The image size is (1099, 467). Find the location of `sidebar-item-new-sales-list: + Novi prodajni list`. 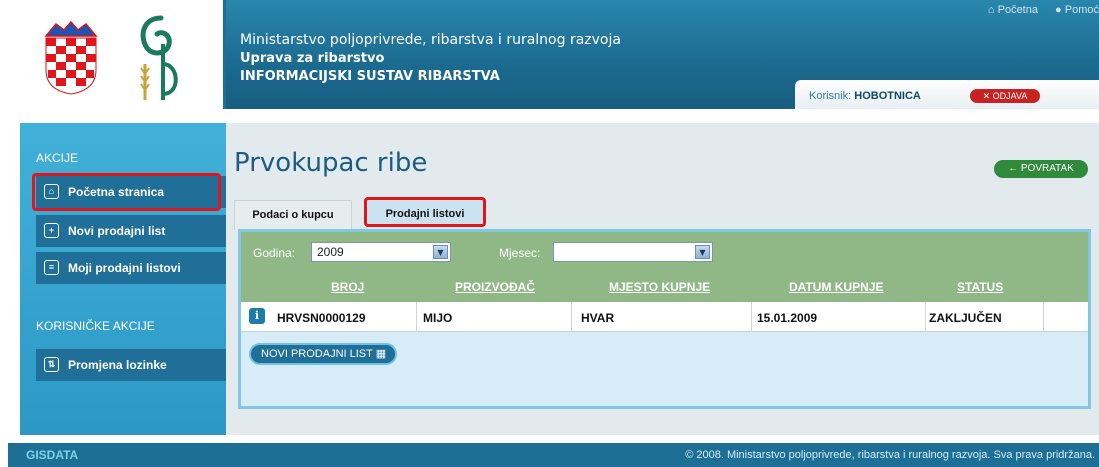

sidebar-item-new-sales-list: + Novi prodajni list is located at coordinates (131, 231).